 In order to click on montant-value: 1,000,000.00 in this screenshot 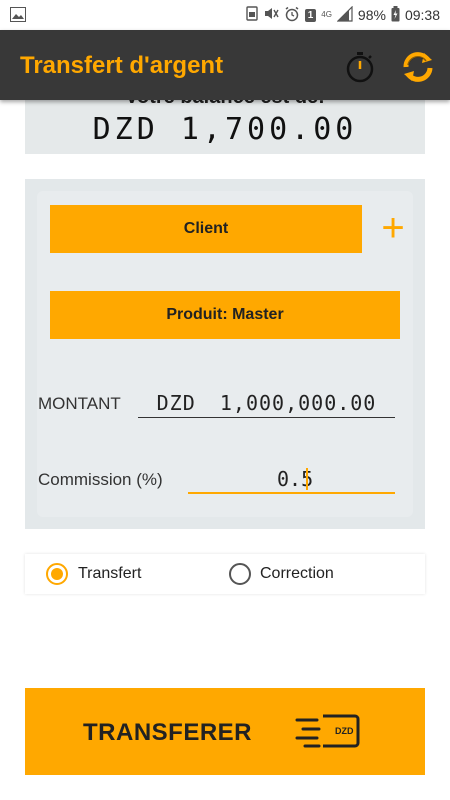, I will do `click(298, 403)`.